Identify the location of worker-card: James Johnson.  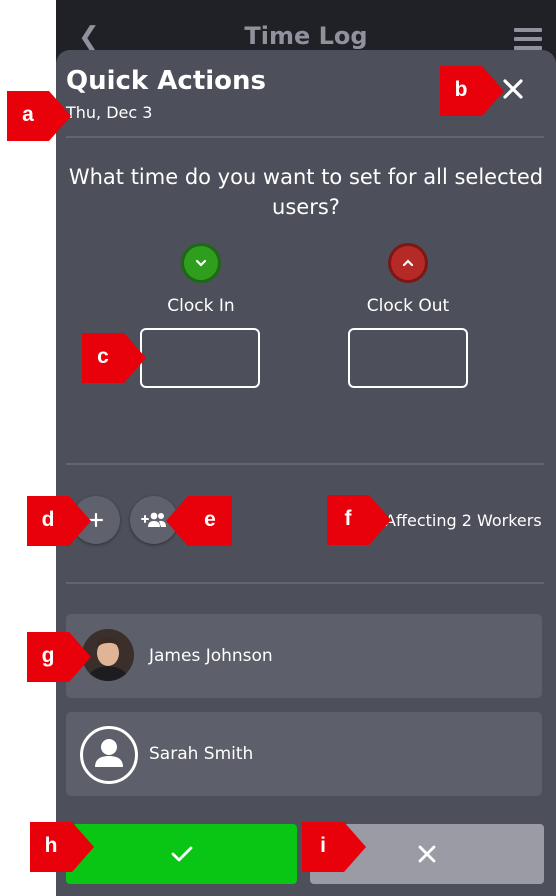
(304, 656).